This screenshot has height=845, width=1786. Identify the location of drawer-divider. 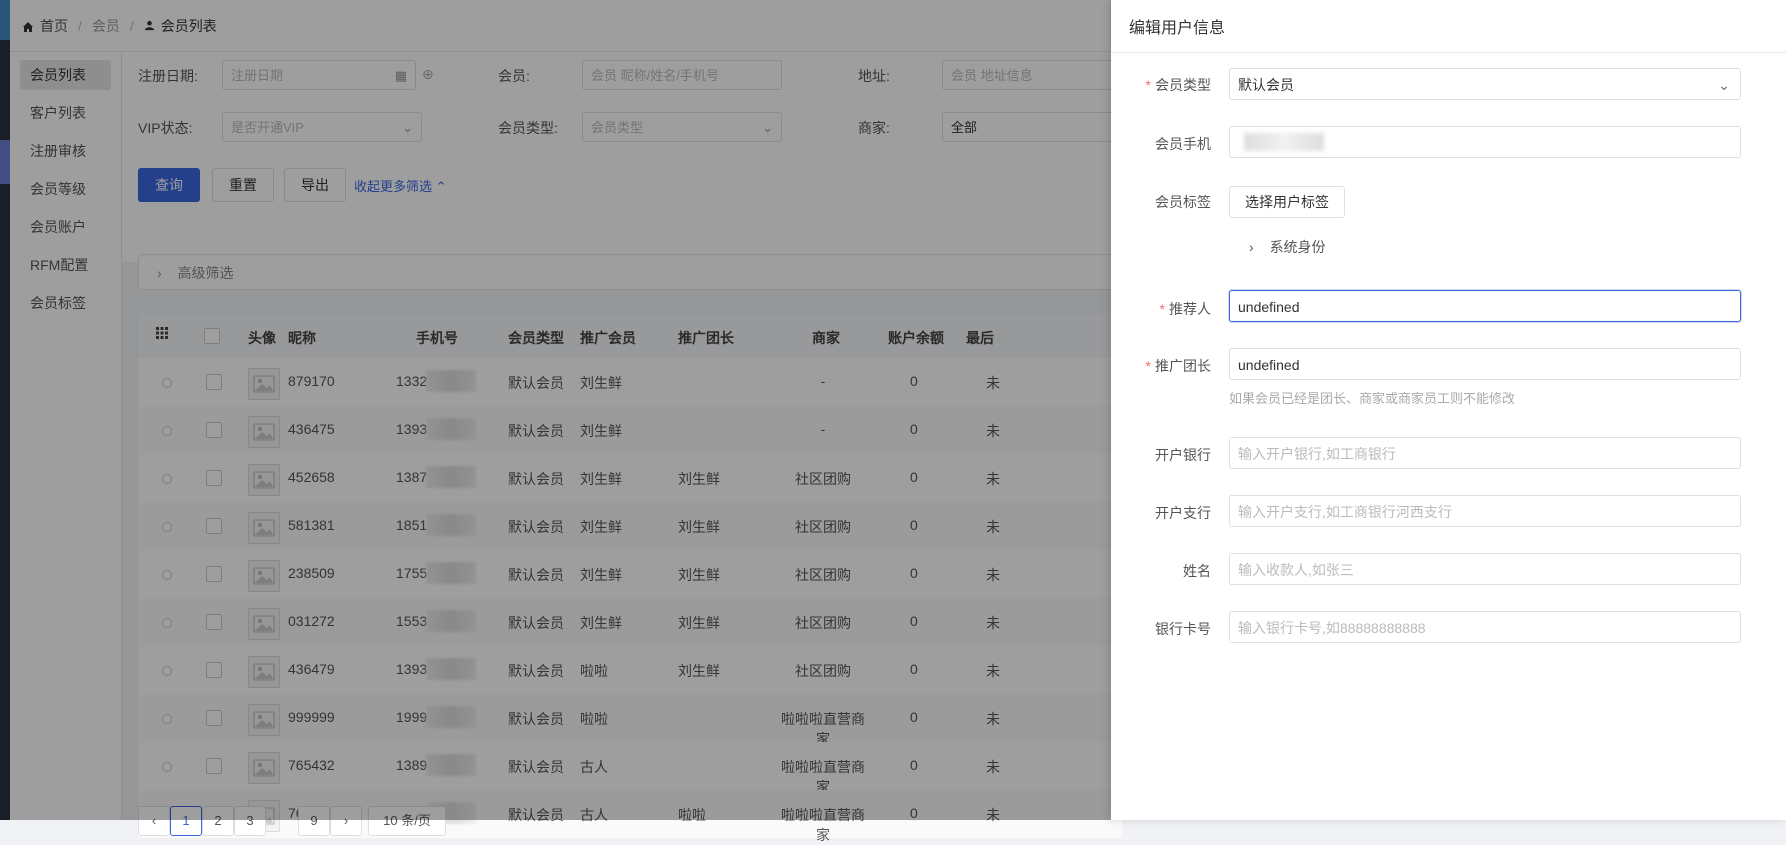
(1448, 52).